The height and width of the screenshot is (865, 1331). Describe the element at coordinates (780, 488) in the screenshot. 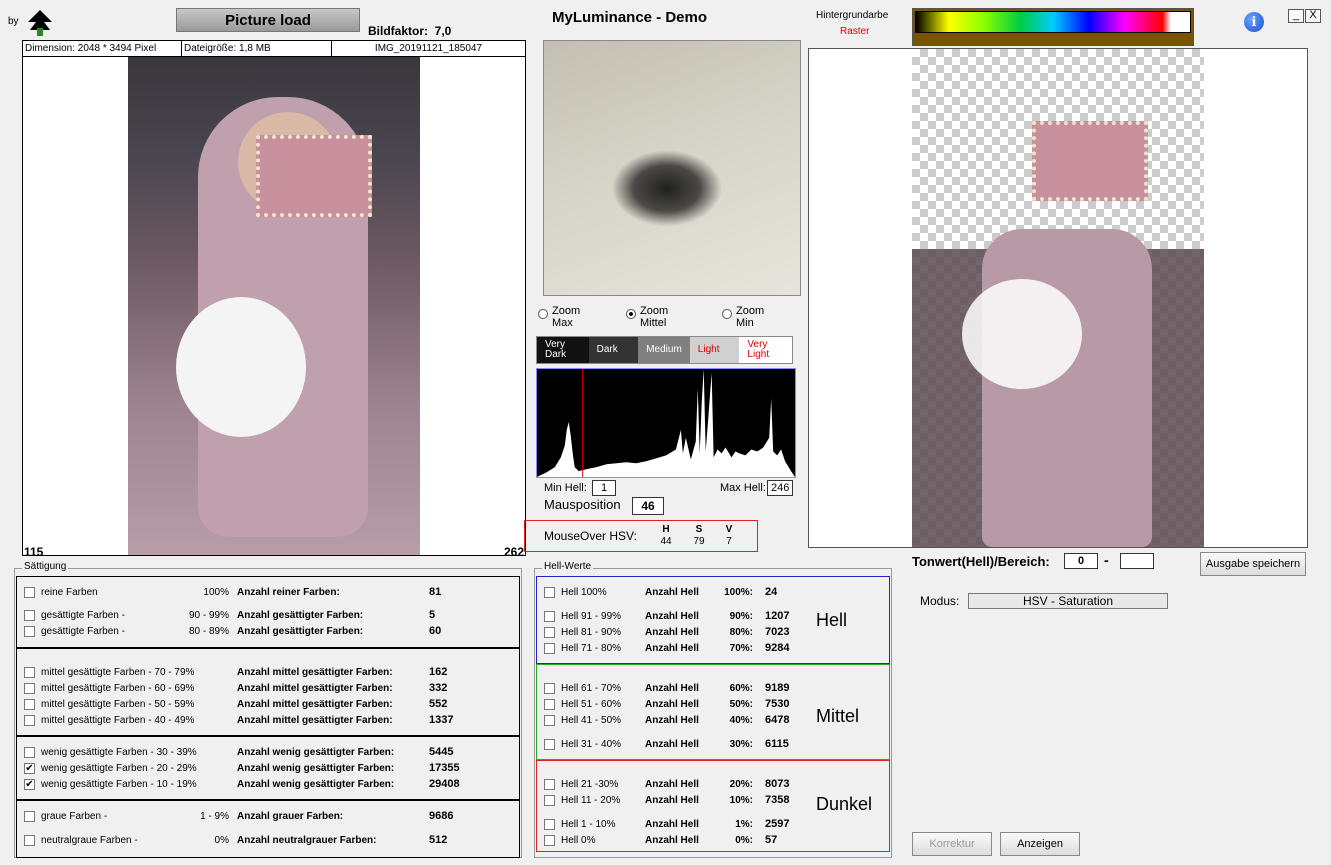

I see `max-hell-value: 246` at that location.